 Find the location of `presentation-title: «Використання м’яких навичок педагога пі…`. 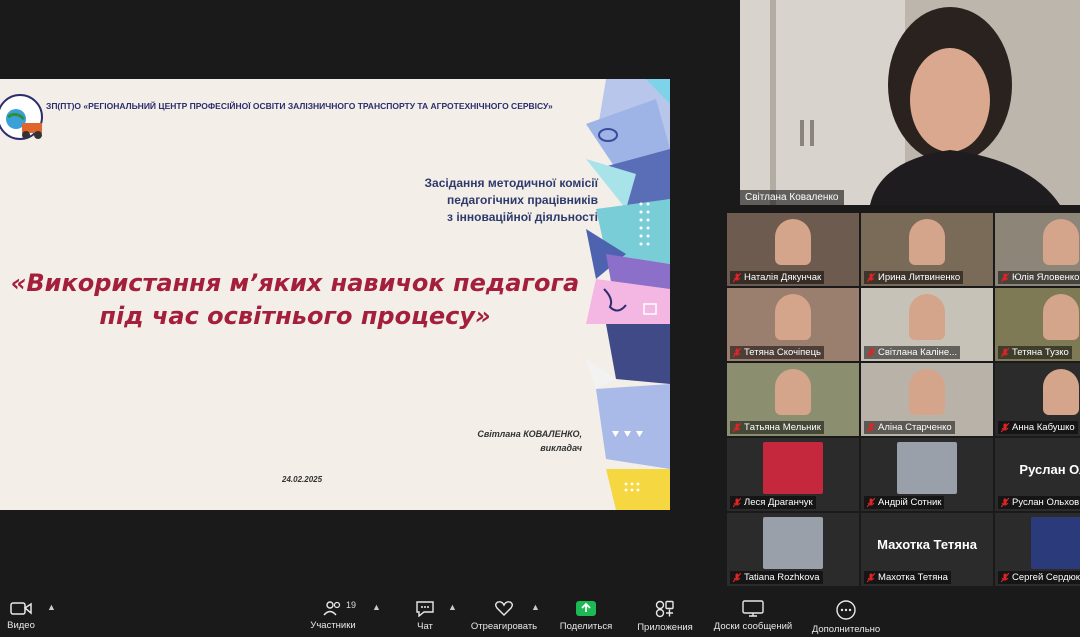

presentation-title: «Використання м’яких навичок педагога пі… is located at coordinates (300, 300).